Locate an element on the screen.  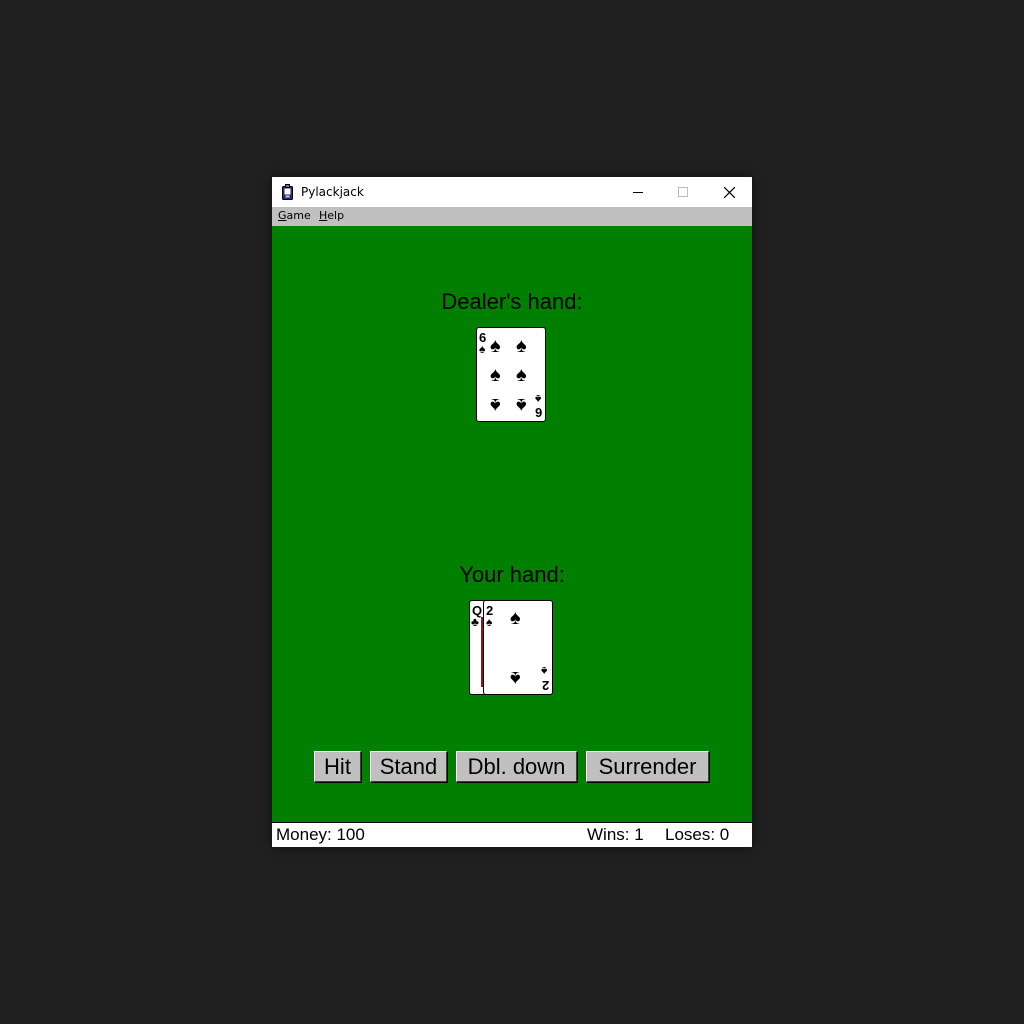
player-card-two-of-spades: 2 ♠ ♠ ♠ ♠ 2 is located at coordinates (518, 647).